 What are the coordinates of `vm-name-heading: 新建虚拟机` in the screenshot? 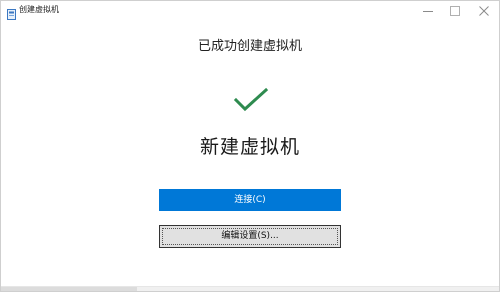 It's located at (249, 147).